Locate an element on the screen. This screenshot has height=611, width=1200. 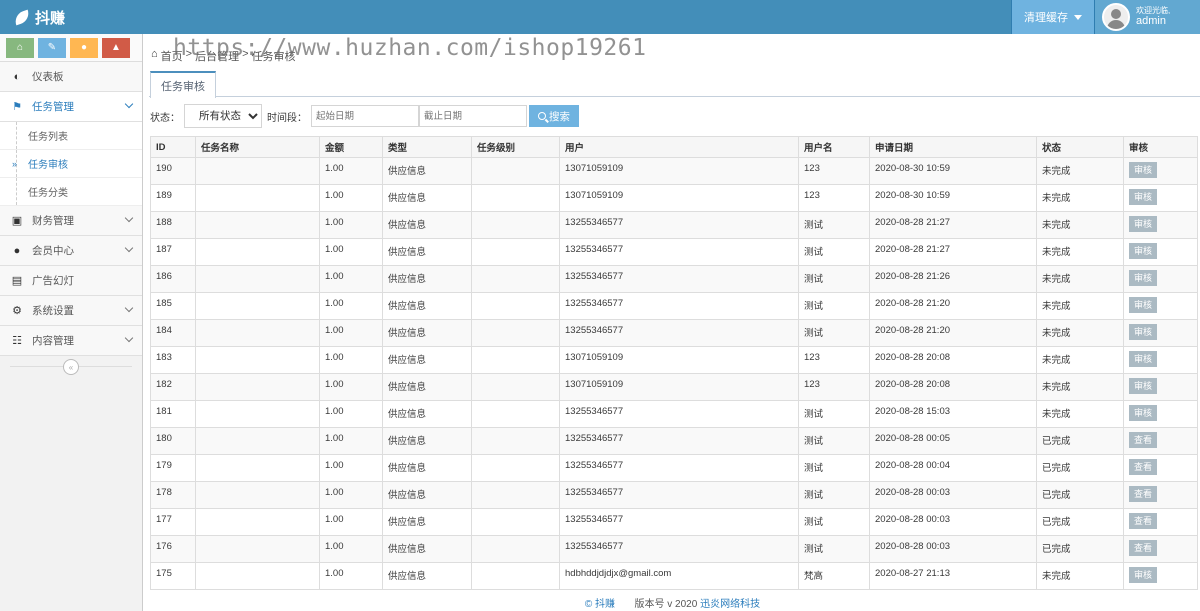
cell-apply-date: 2020-08-27 21:13 is located at coordinates (953, 576).